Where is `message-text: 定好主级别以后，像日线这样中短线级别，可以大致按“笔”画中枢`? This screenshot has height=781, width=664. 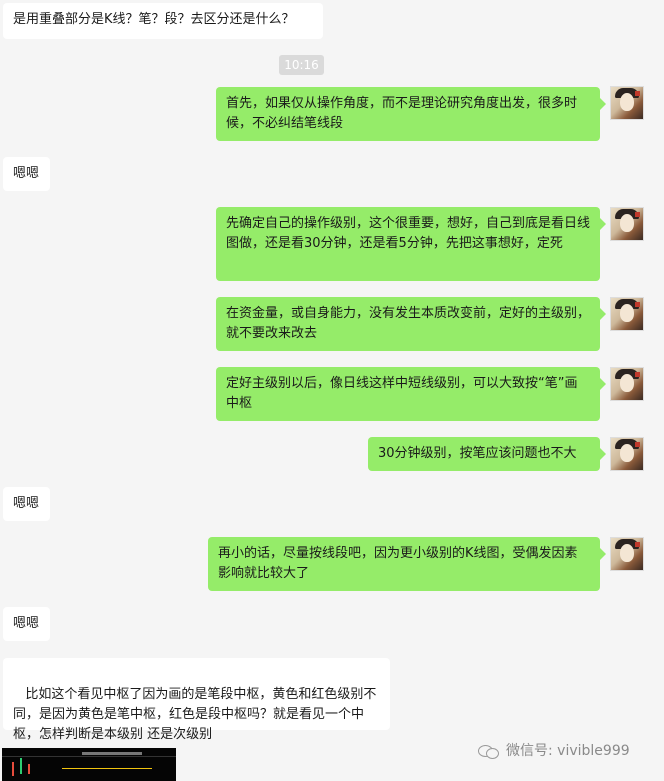
message-text: 定好主级别以后，像日线这样中短线级别，可以大致按“笔”画中枢 is located at coordinates (402, 393).